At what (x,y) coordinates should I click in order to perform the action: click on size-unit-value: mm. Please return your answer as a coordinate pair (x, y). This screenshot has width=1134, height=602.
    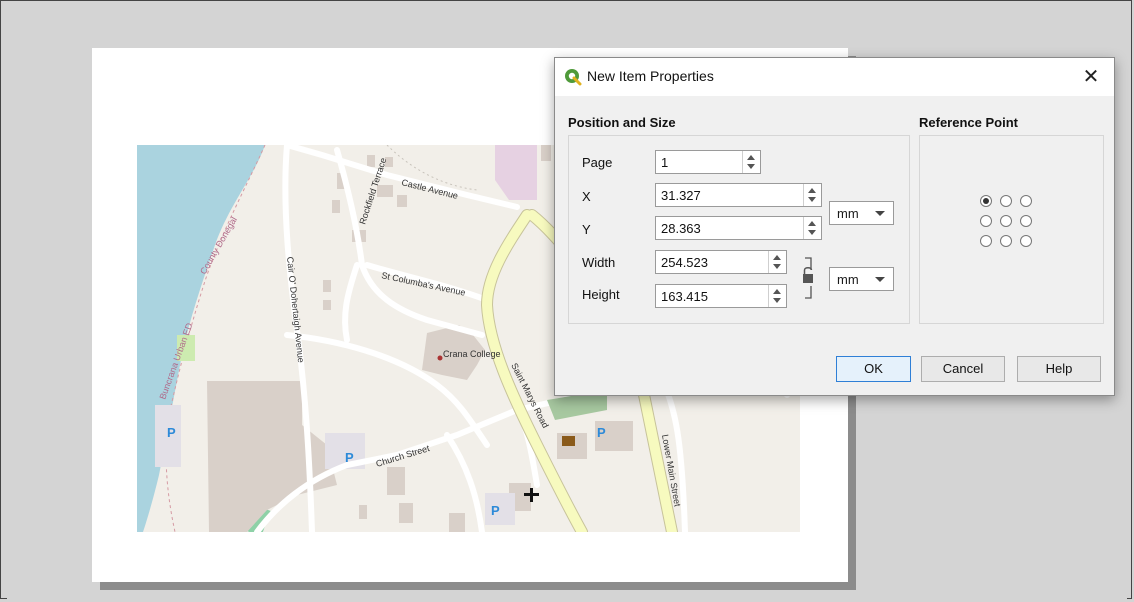
    Looking at the image, I should click on (848, 279).